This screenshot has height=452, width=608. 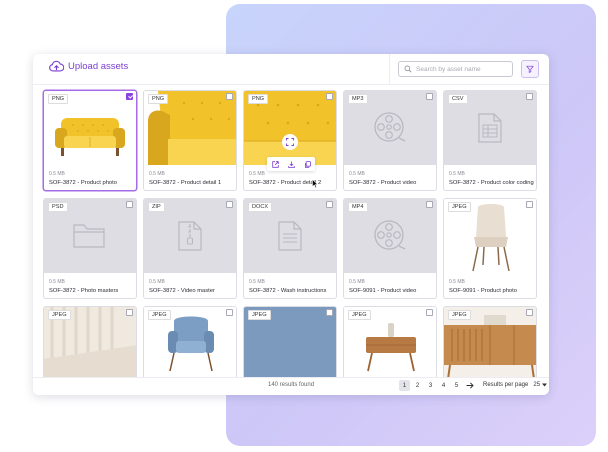 I want to click on mouse-cursor-icon, so click(x=315, y=183).